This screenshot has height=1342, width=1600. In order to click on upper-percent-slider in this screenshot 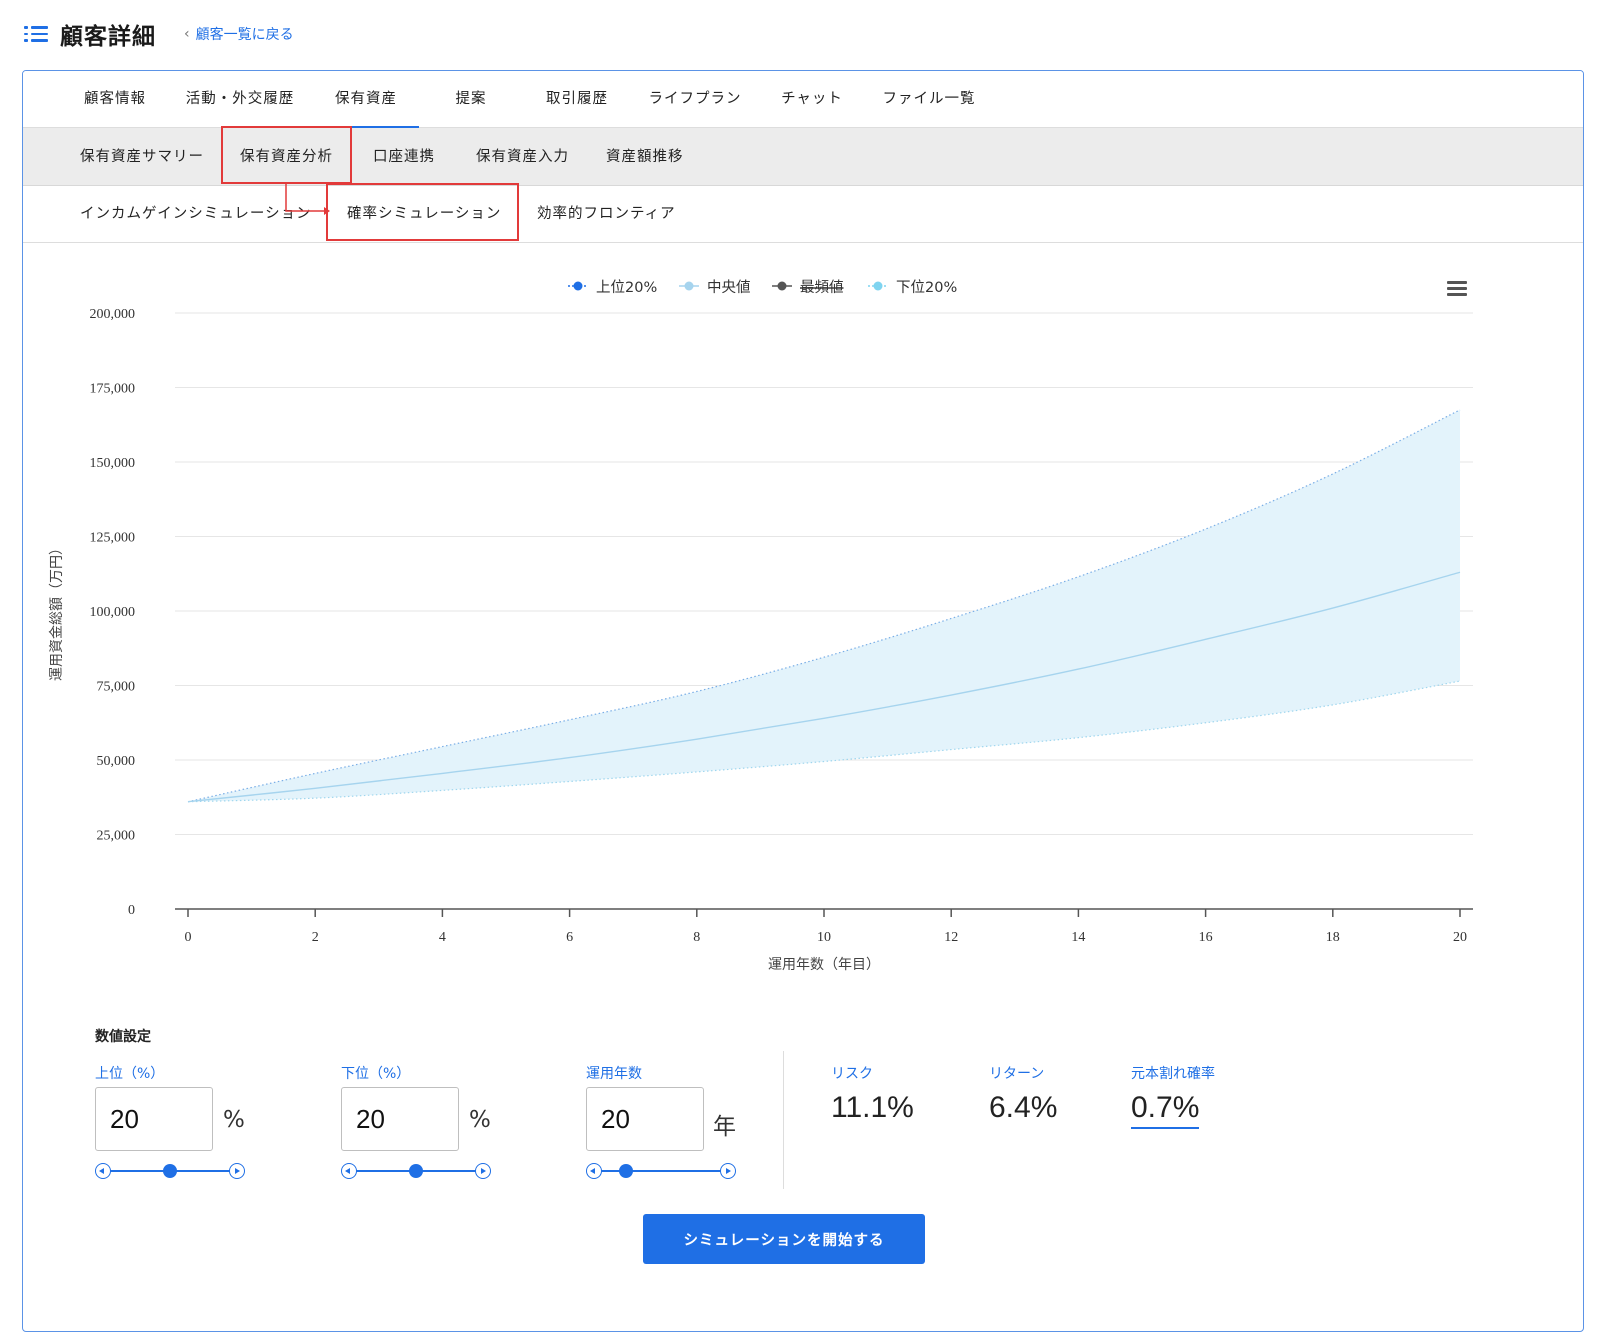, I will do `click(170, 1171)`.